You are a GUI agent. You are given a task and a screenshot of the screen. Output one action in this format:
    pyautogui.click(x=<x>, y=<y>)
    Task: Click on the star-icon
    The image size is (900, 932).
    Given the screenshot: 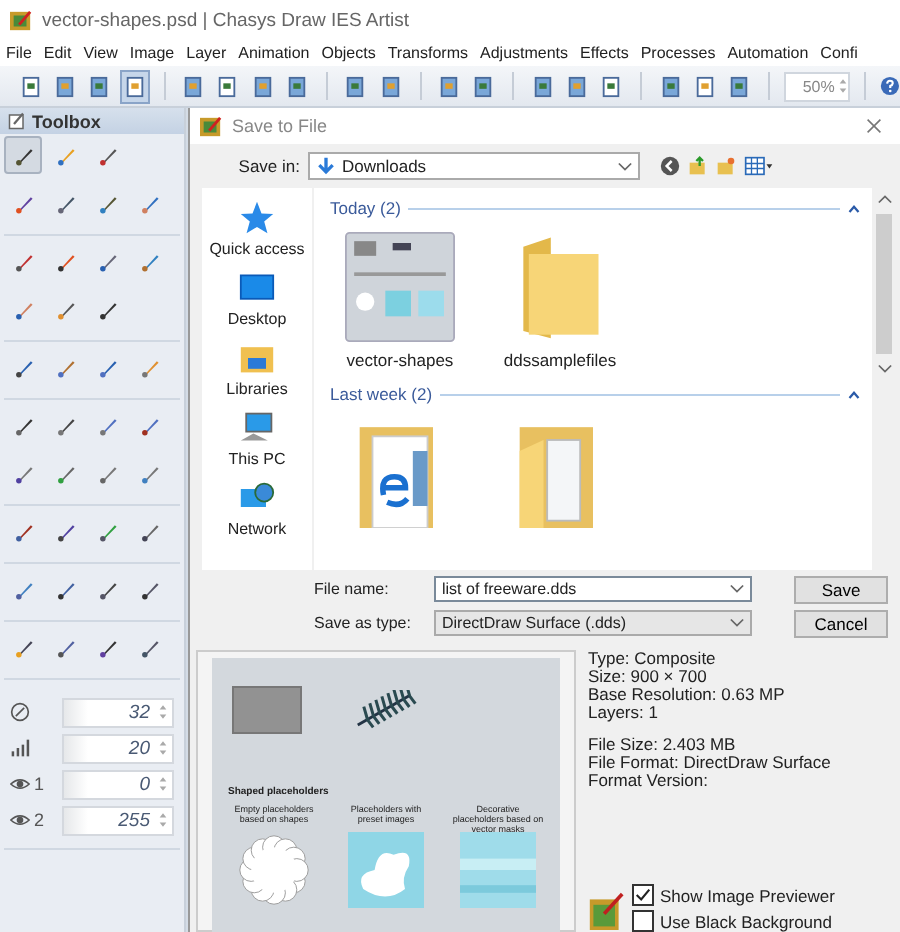 What is the action you would take?
    pyautogui.click(x=256, y=218)
    